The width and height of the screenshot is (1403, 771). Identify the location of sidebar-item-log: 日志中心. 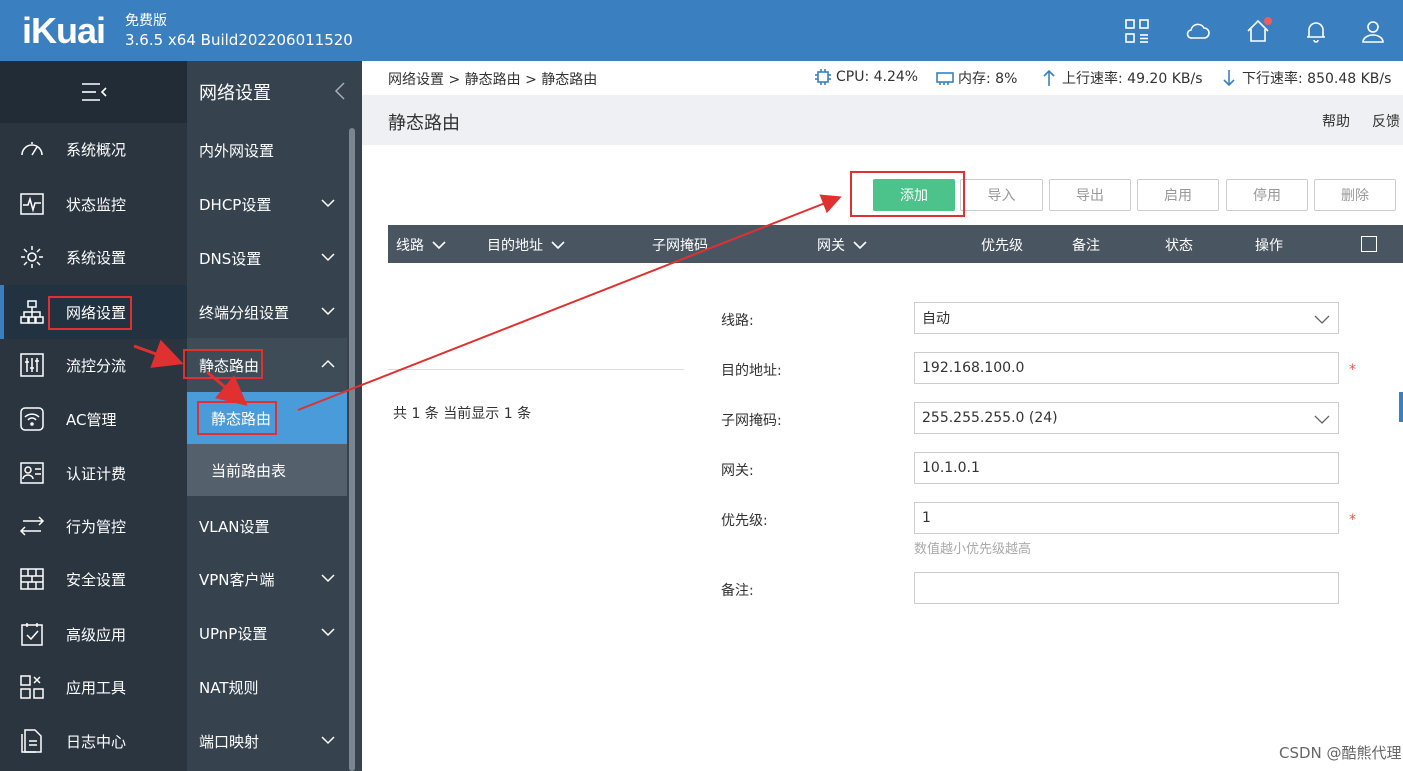
(93, 741).